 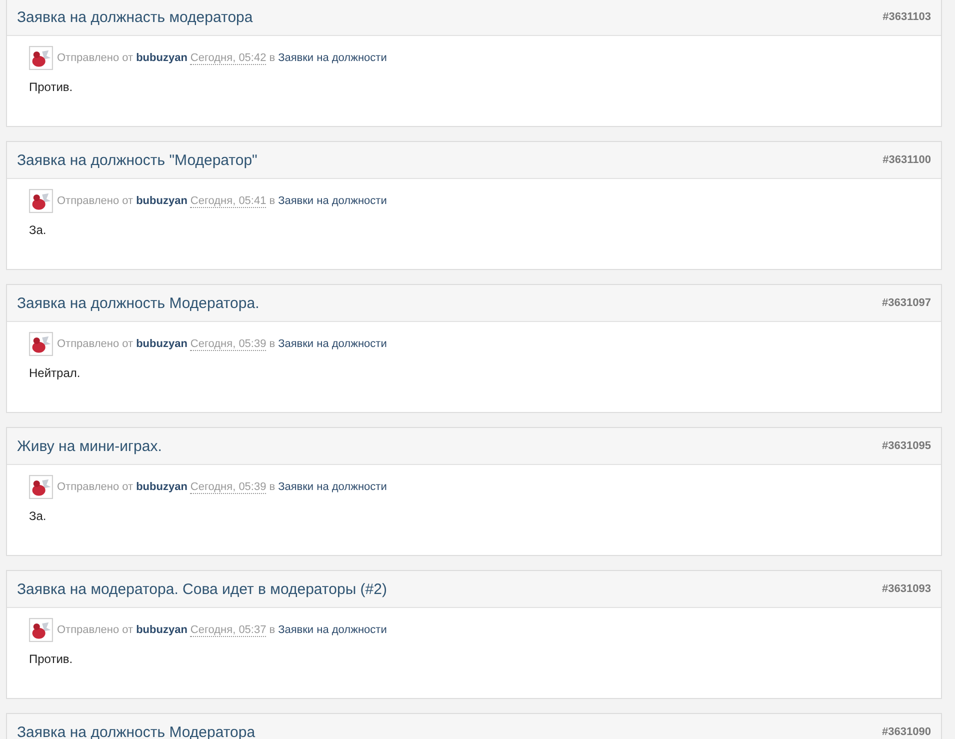 I want to click on post-number-link: #3631100, so click(x=906, y=160).